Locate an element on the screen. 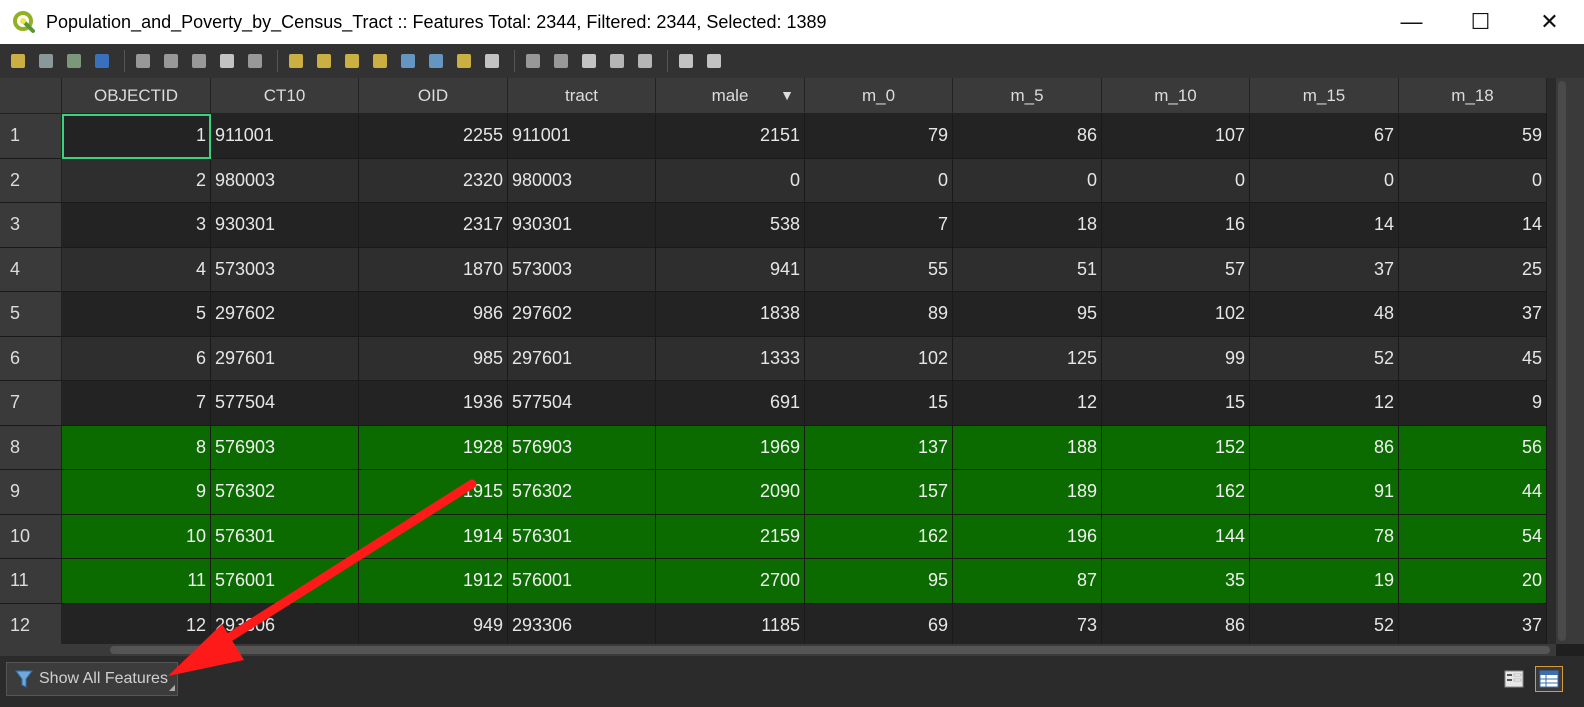 This screenshot has height=707, width=1584. table-cell: 980003 is located at coordinates (285, 180).